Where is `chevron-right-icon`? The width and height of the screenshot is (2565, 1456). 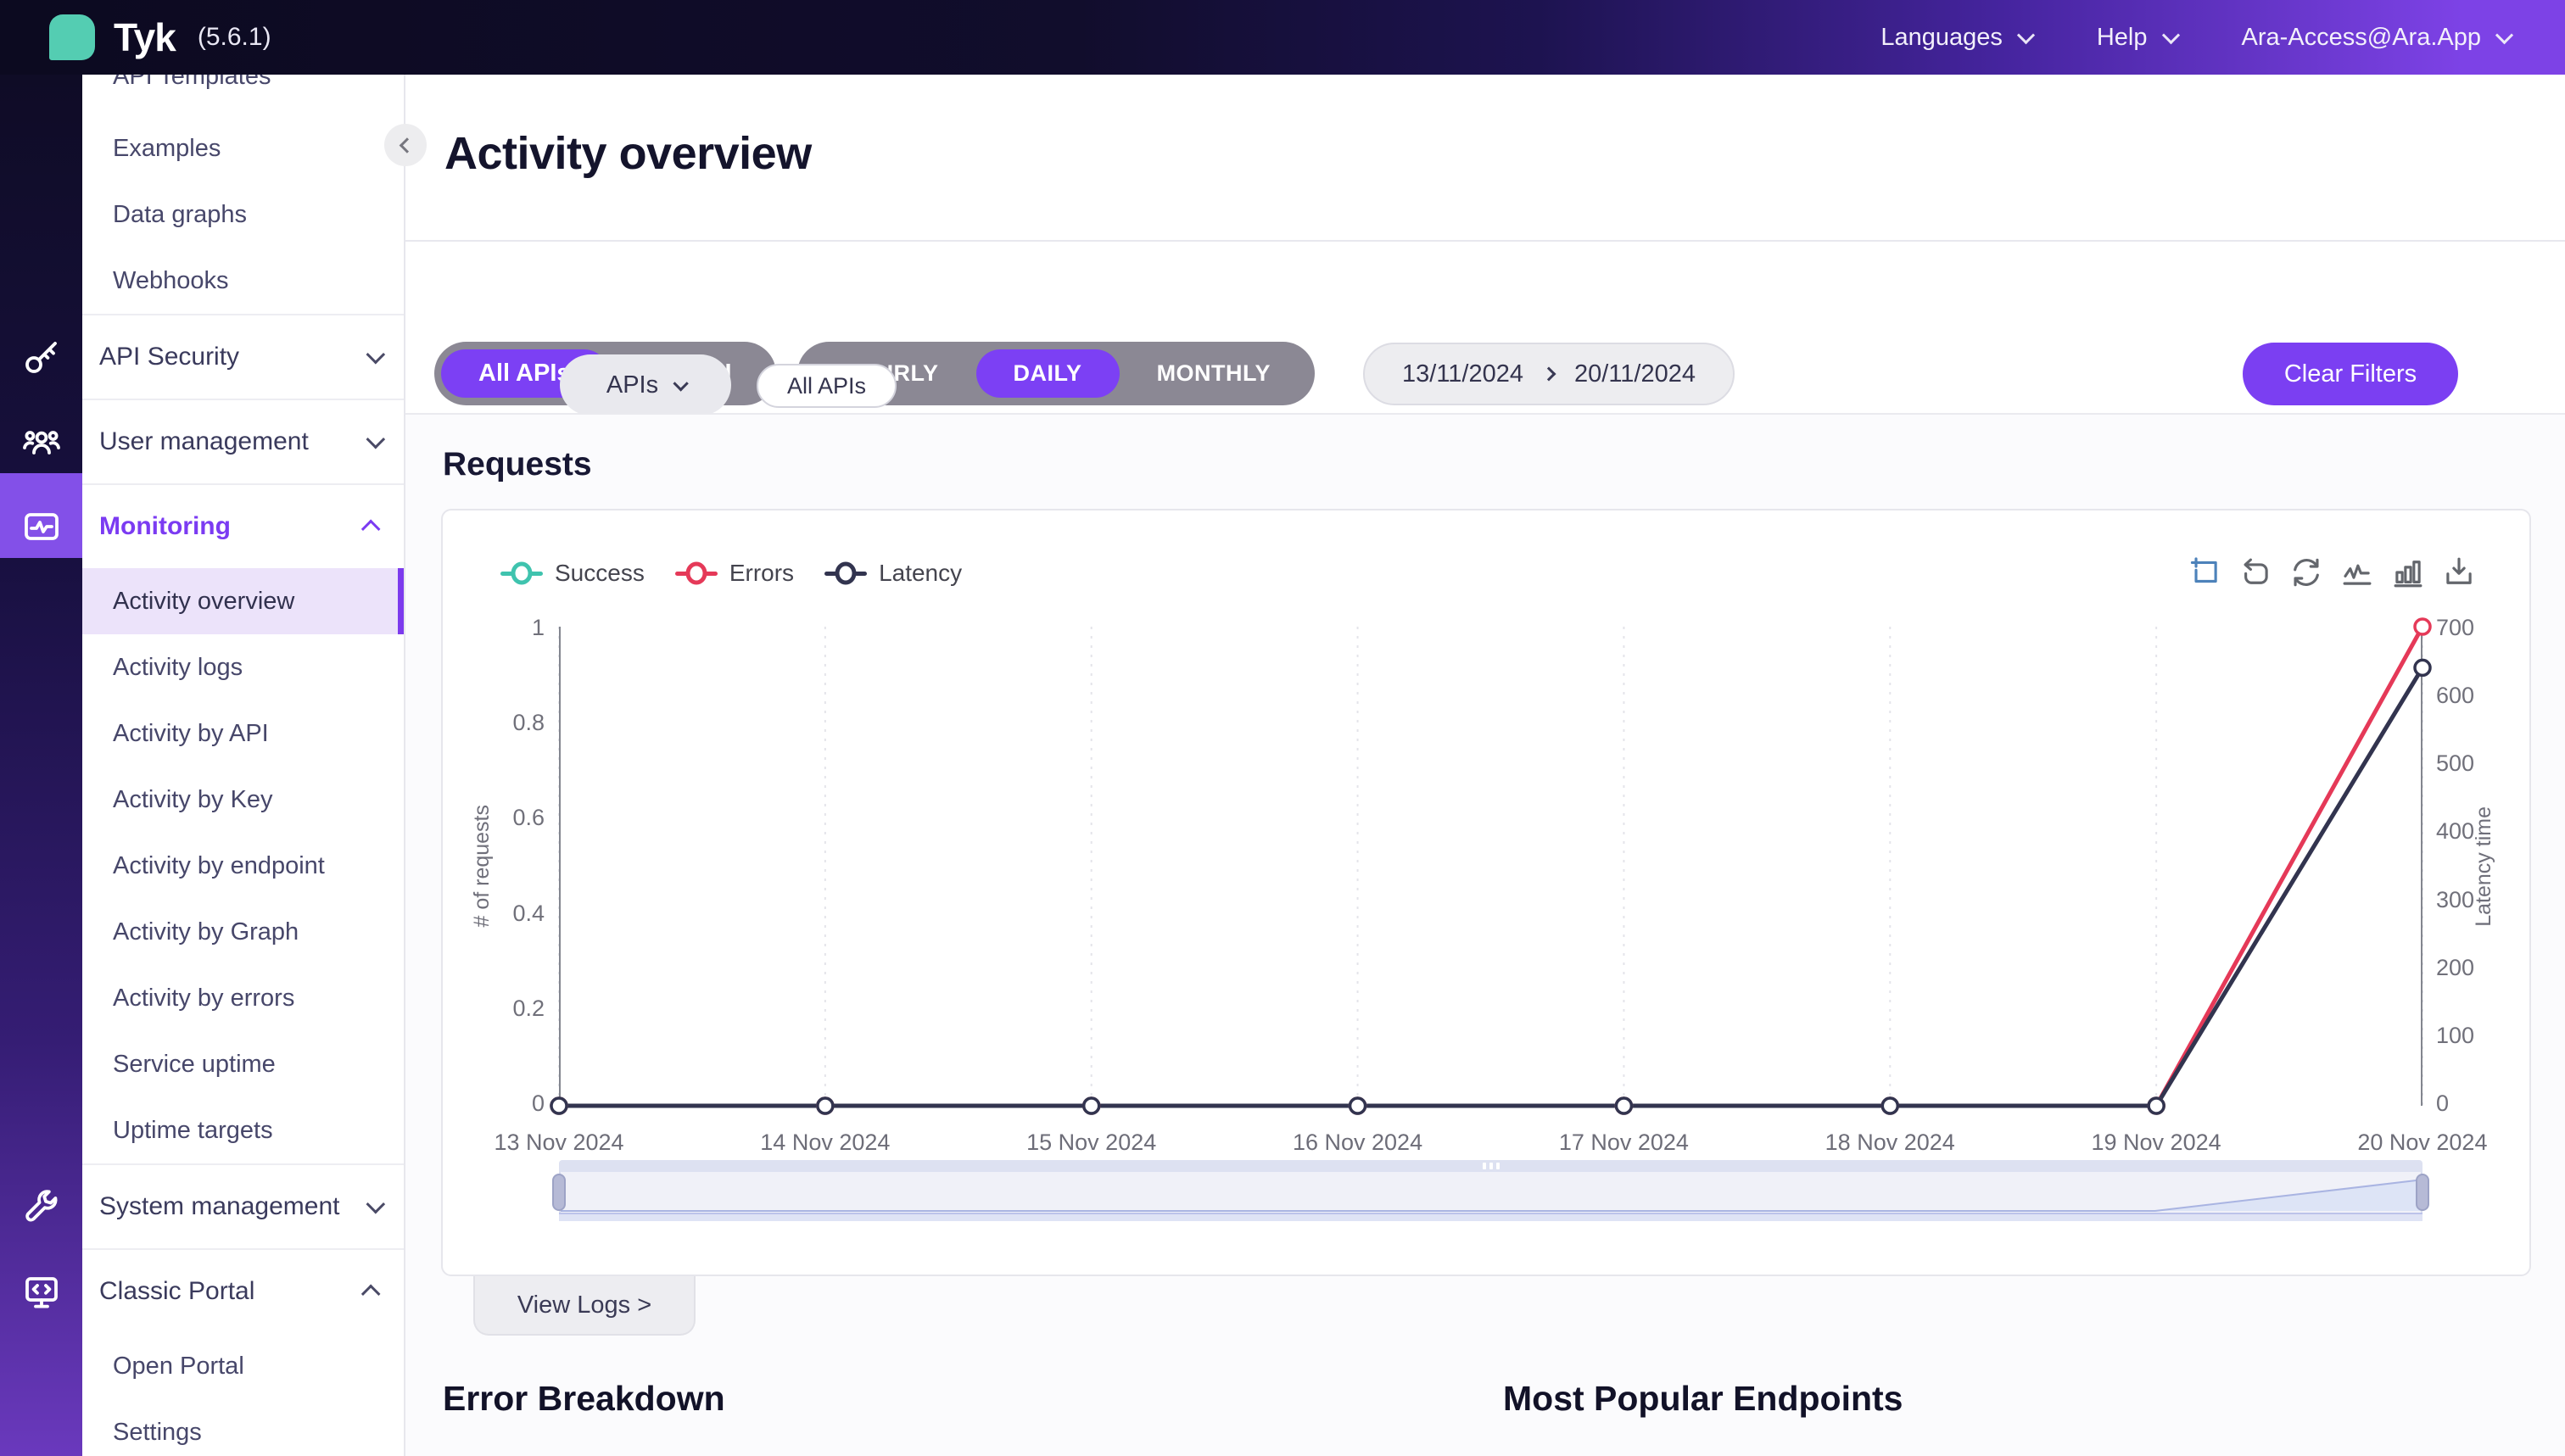
chevron-right-icon is located at coordinates (1548, 374).